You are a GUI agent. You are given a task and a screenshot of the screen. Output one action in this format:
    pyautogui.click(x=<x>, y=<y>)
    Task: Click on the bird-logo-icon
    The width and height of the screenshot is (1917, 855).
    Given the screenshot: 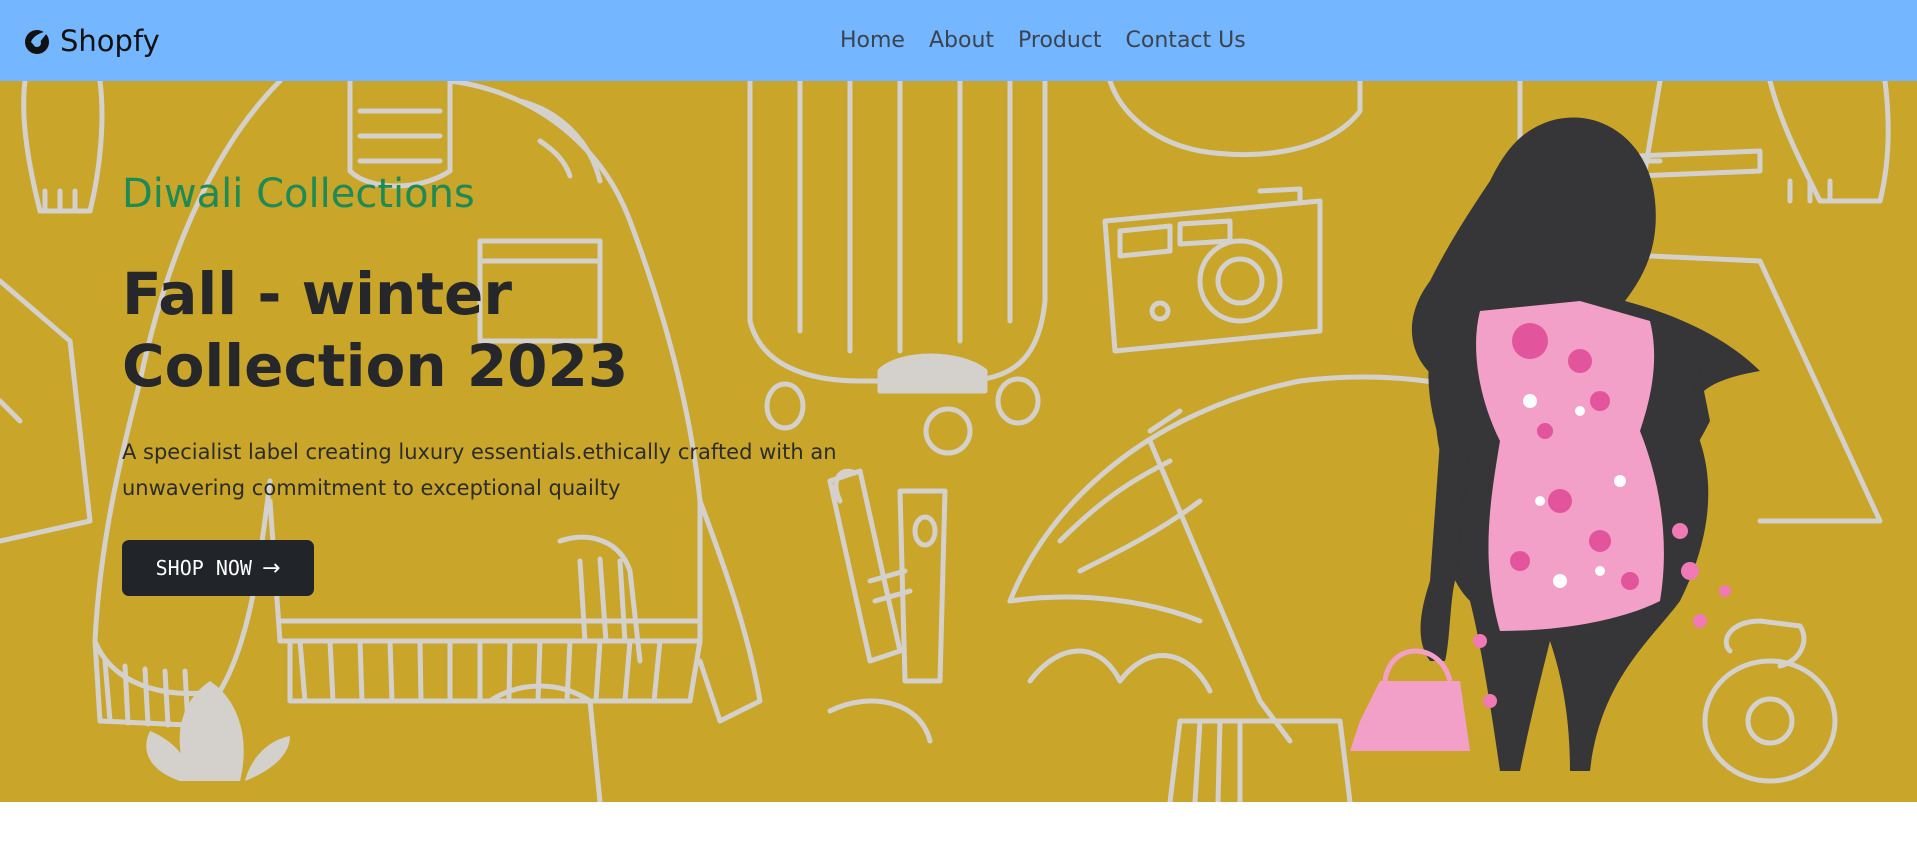 What is the action you would take?
    pyautogui.click(x=37, y=42)
    